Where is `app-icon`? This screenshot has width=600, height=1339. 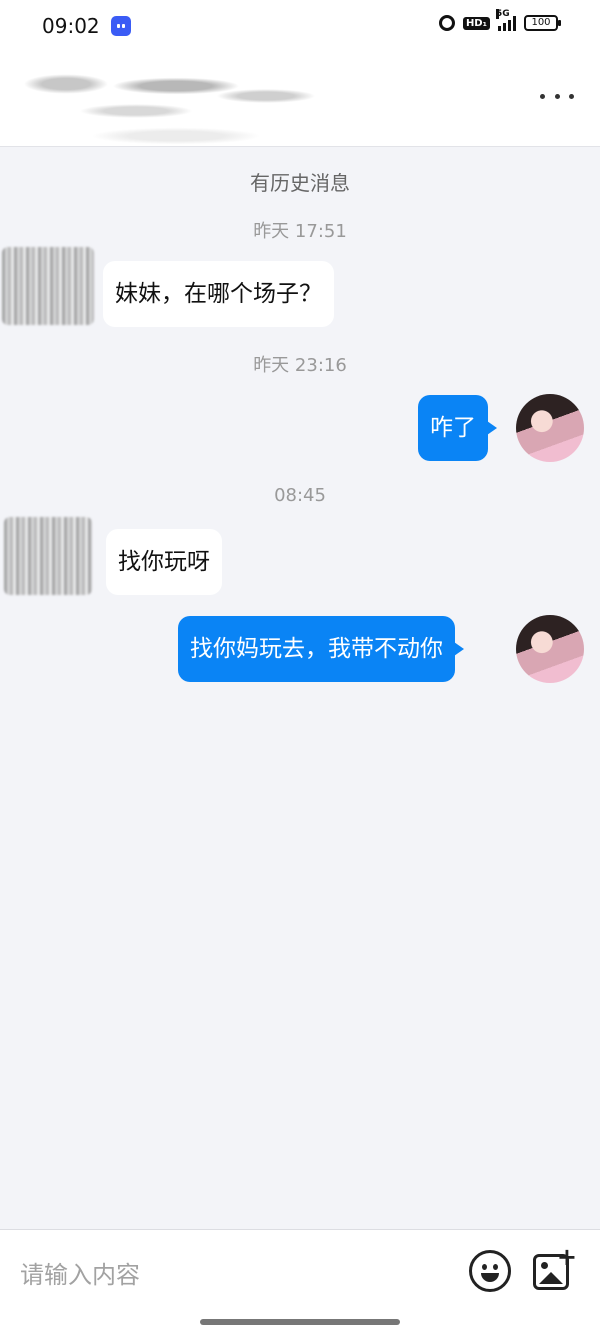
app-icon is located at coordinates (121, 26).